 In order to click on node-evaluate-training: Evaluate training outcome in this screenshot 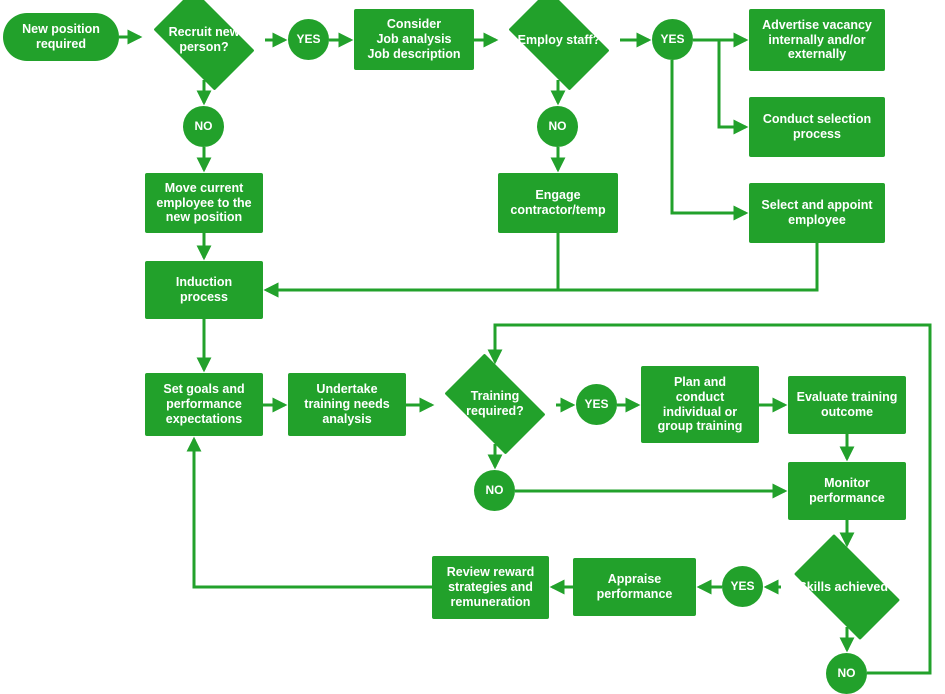, I will do `click(847, 405)`.